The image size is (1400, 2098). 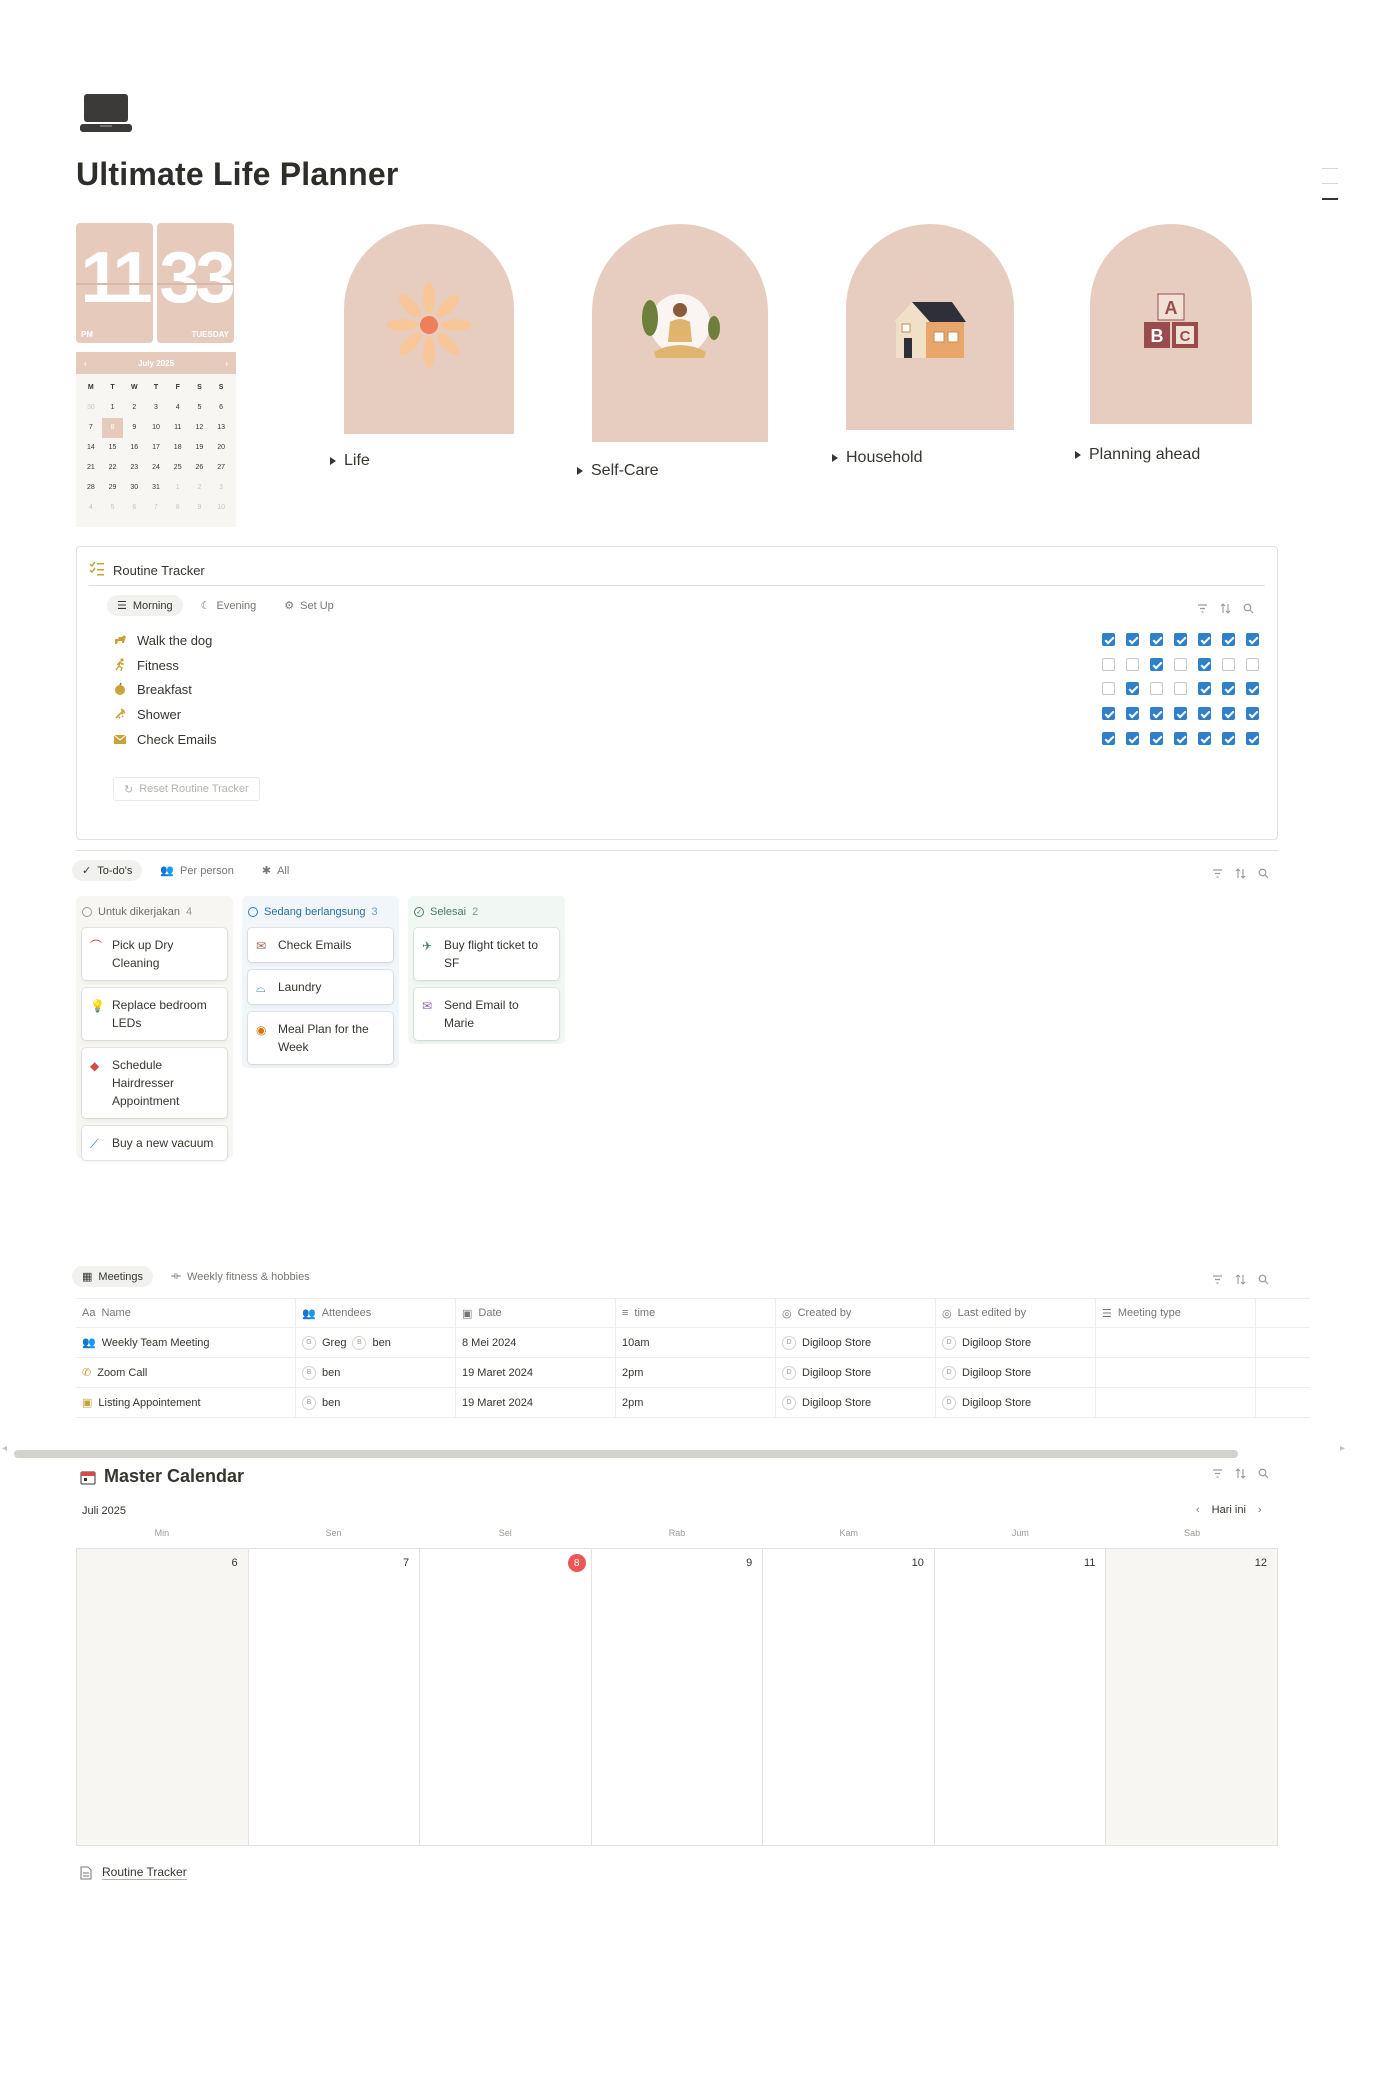 I want to click on tab-morning: ☰ Morning, so click(x=145, y=605).